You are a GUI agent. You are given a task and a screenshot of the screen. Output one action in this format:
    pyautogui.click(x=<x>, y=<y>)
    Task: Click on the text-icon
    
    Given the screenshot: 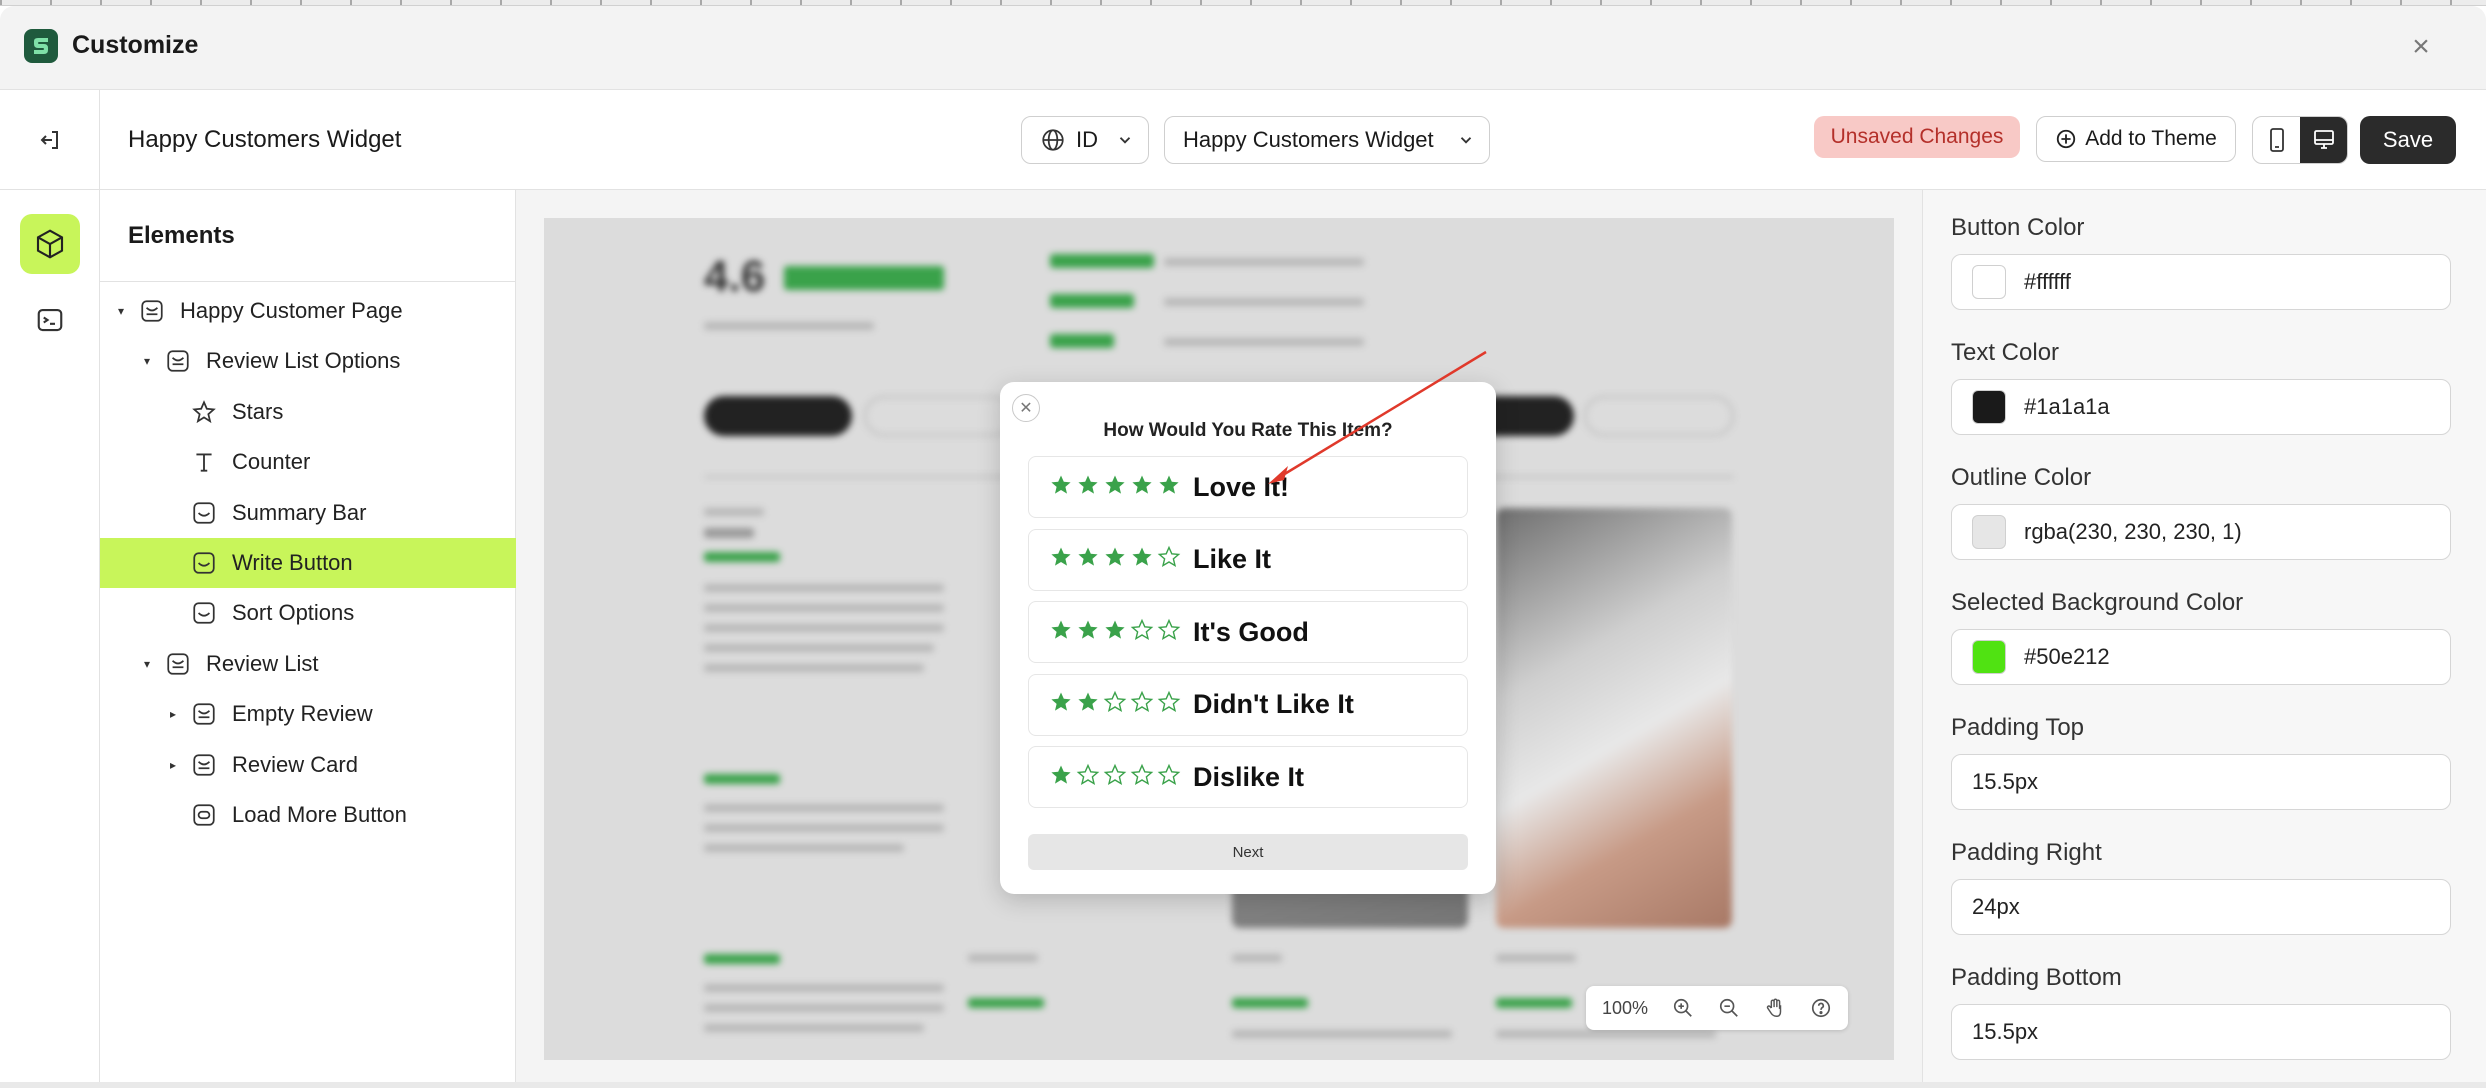 What is the action you would take?
    pyautogui.click(x=204, y=462)
    